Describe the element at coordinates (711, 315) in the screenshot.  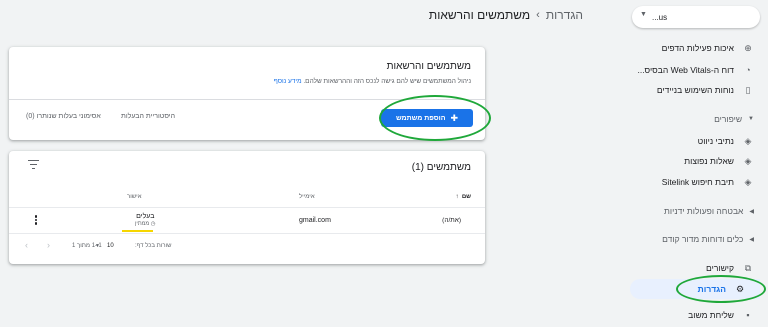
I see `sidebar-item-label: שליחת משוב` at that location.